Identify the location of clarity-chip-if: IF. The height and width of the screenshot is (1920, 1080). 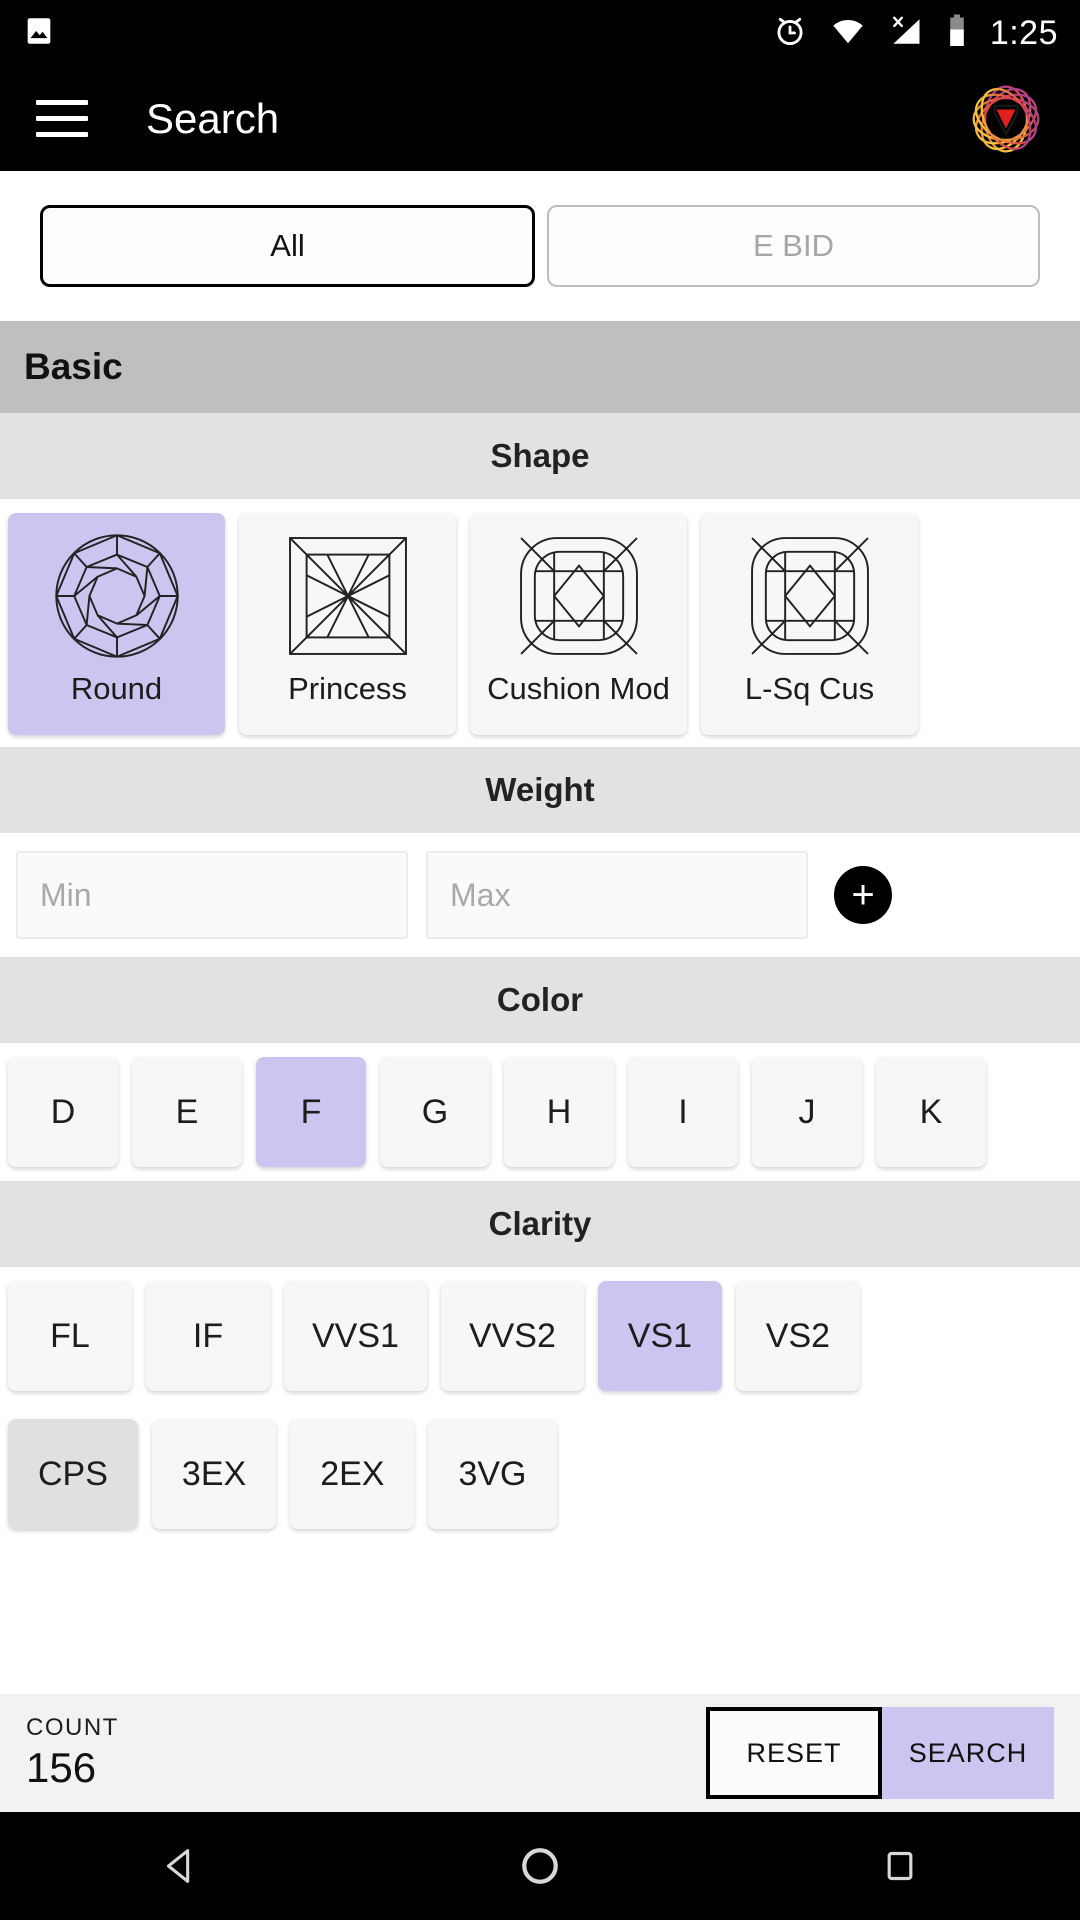
(208, 1336).